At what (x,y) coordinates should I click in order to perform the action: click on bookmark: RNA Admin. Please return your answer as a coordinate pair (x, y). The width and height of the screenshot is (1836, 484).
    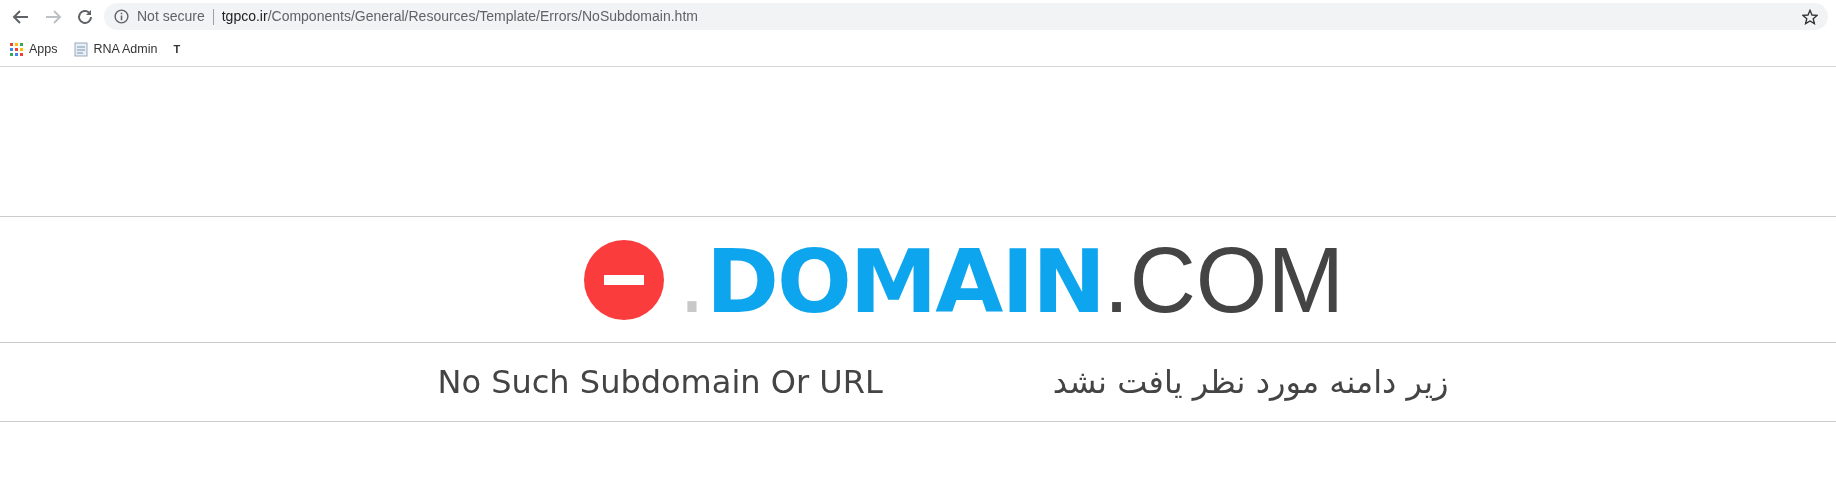
    Looking at the image, I should click on (115, 49).